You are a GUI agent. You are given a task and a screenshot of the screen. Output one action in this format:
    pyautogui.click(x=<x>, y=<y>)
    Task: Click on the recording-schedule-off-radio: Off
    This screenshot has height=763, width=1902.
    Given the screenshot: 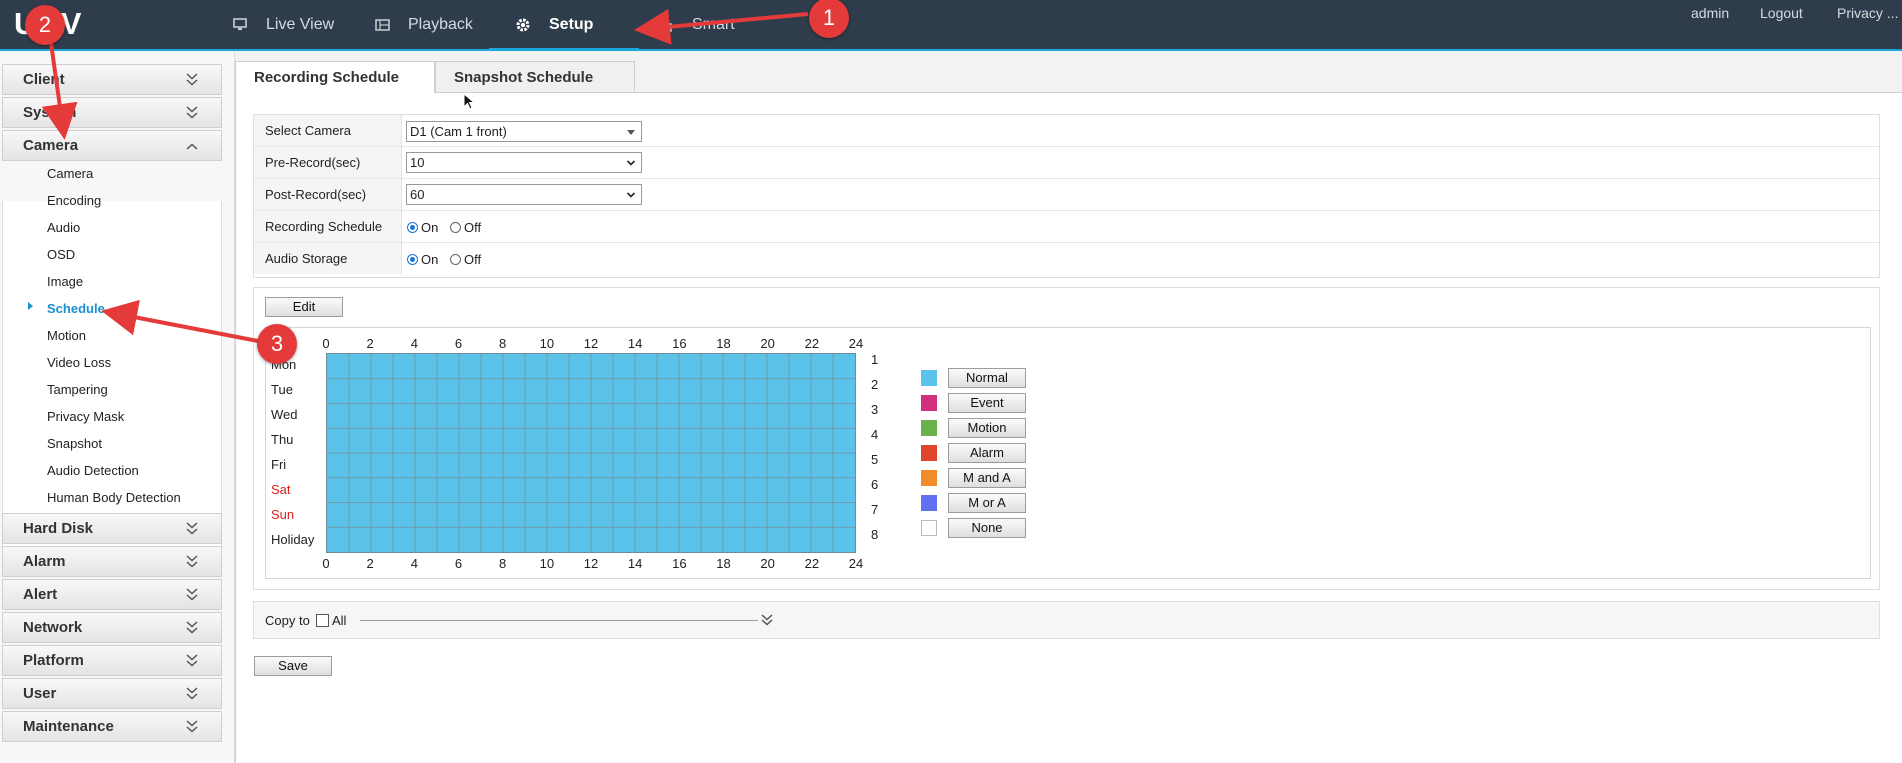 What is the action you would take?
    pyautogui.click(x=465, y=227)
    